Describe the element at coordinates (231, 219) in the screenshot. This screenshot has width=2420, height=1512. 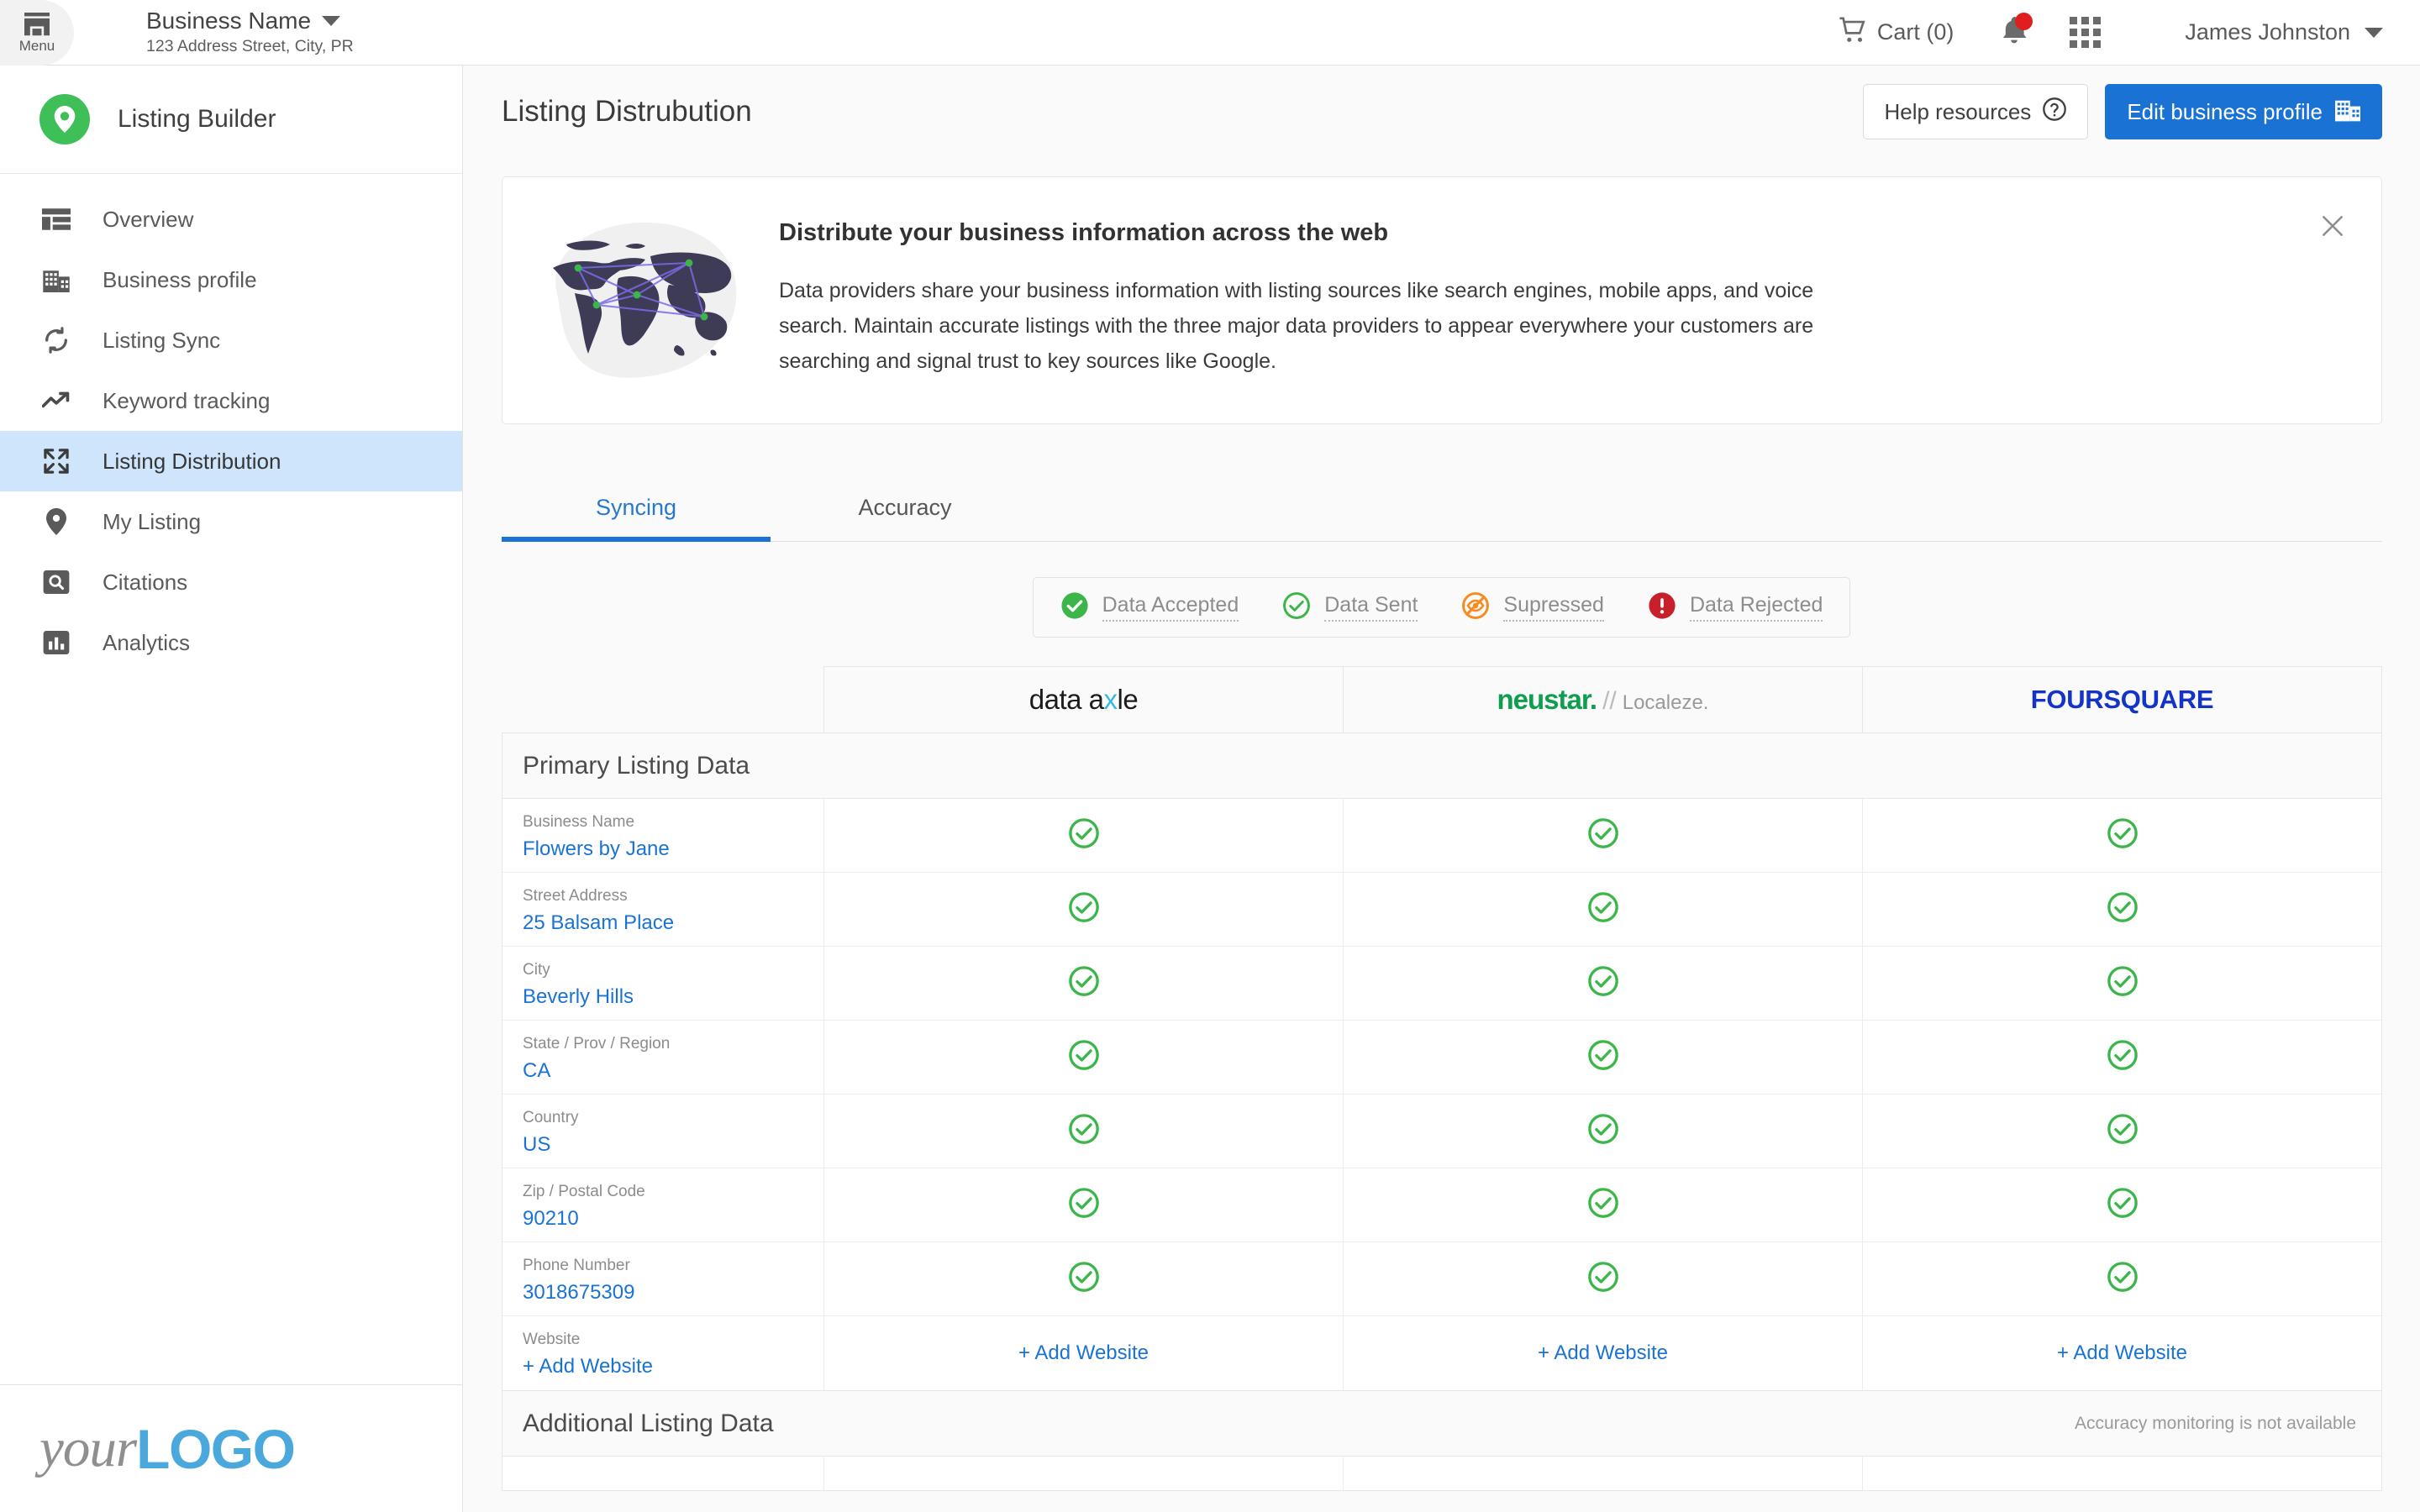
I see `sidebar-item-overview: Overview` at that location.